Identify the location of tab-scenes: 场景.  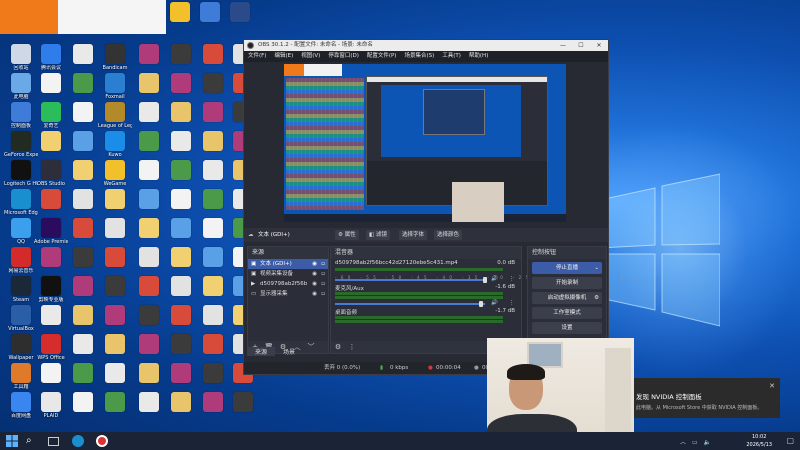
(289, 351).